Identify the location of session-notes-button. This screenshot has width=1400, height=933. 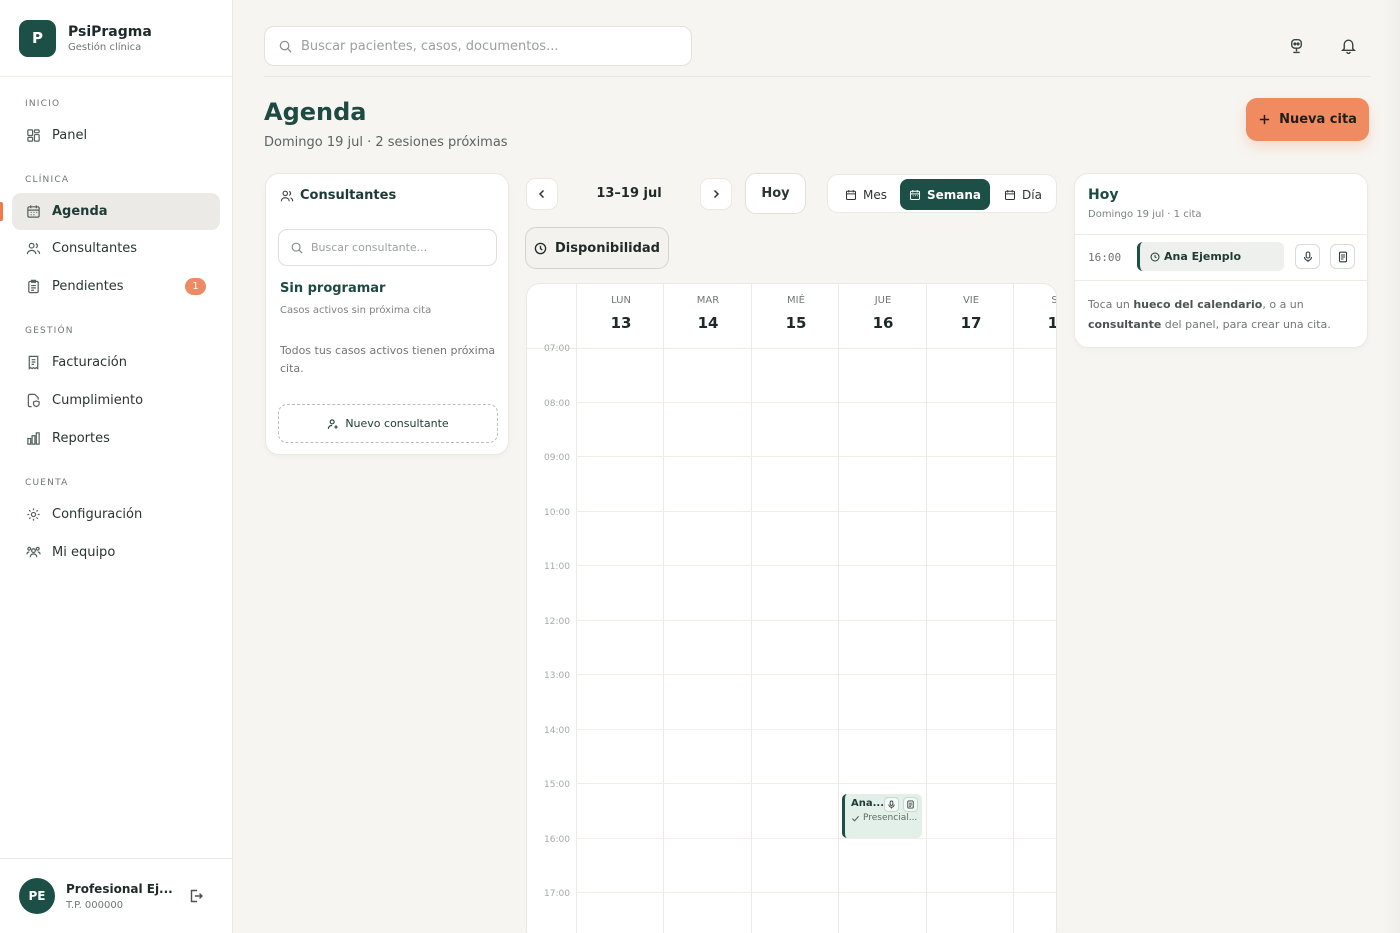
(1342, 256).